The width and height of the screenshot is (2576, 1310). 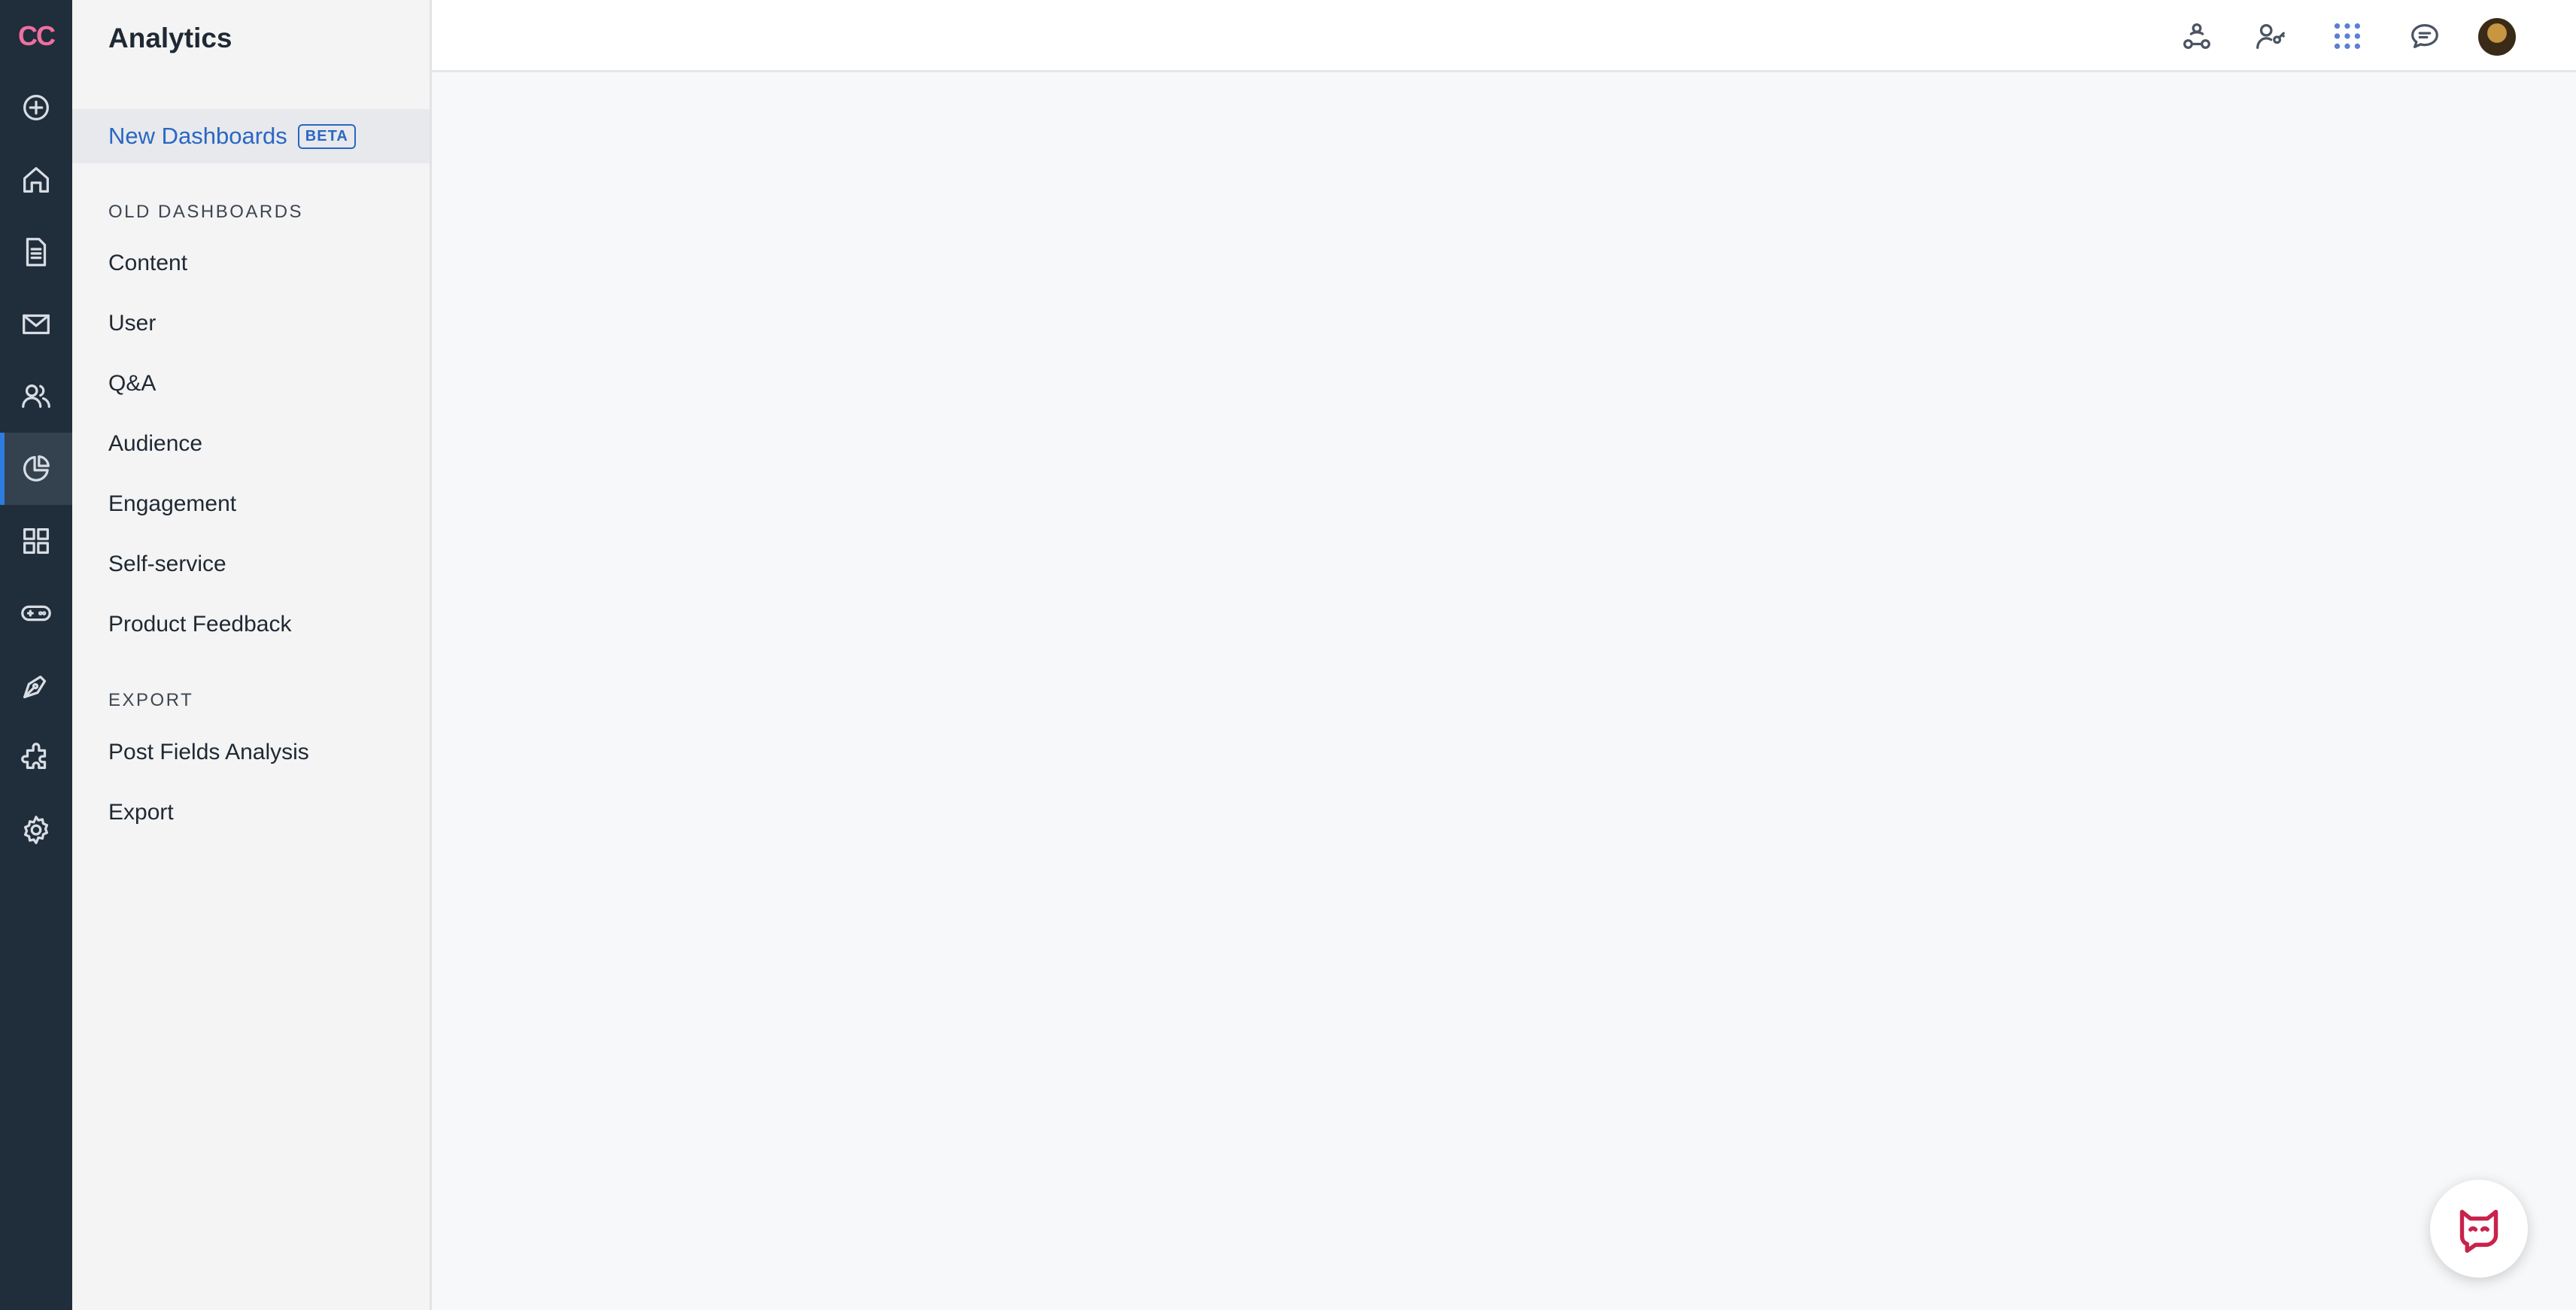 I want to click on gamepad-icon, so click(x=36, y=613).